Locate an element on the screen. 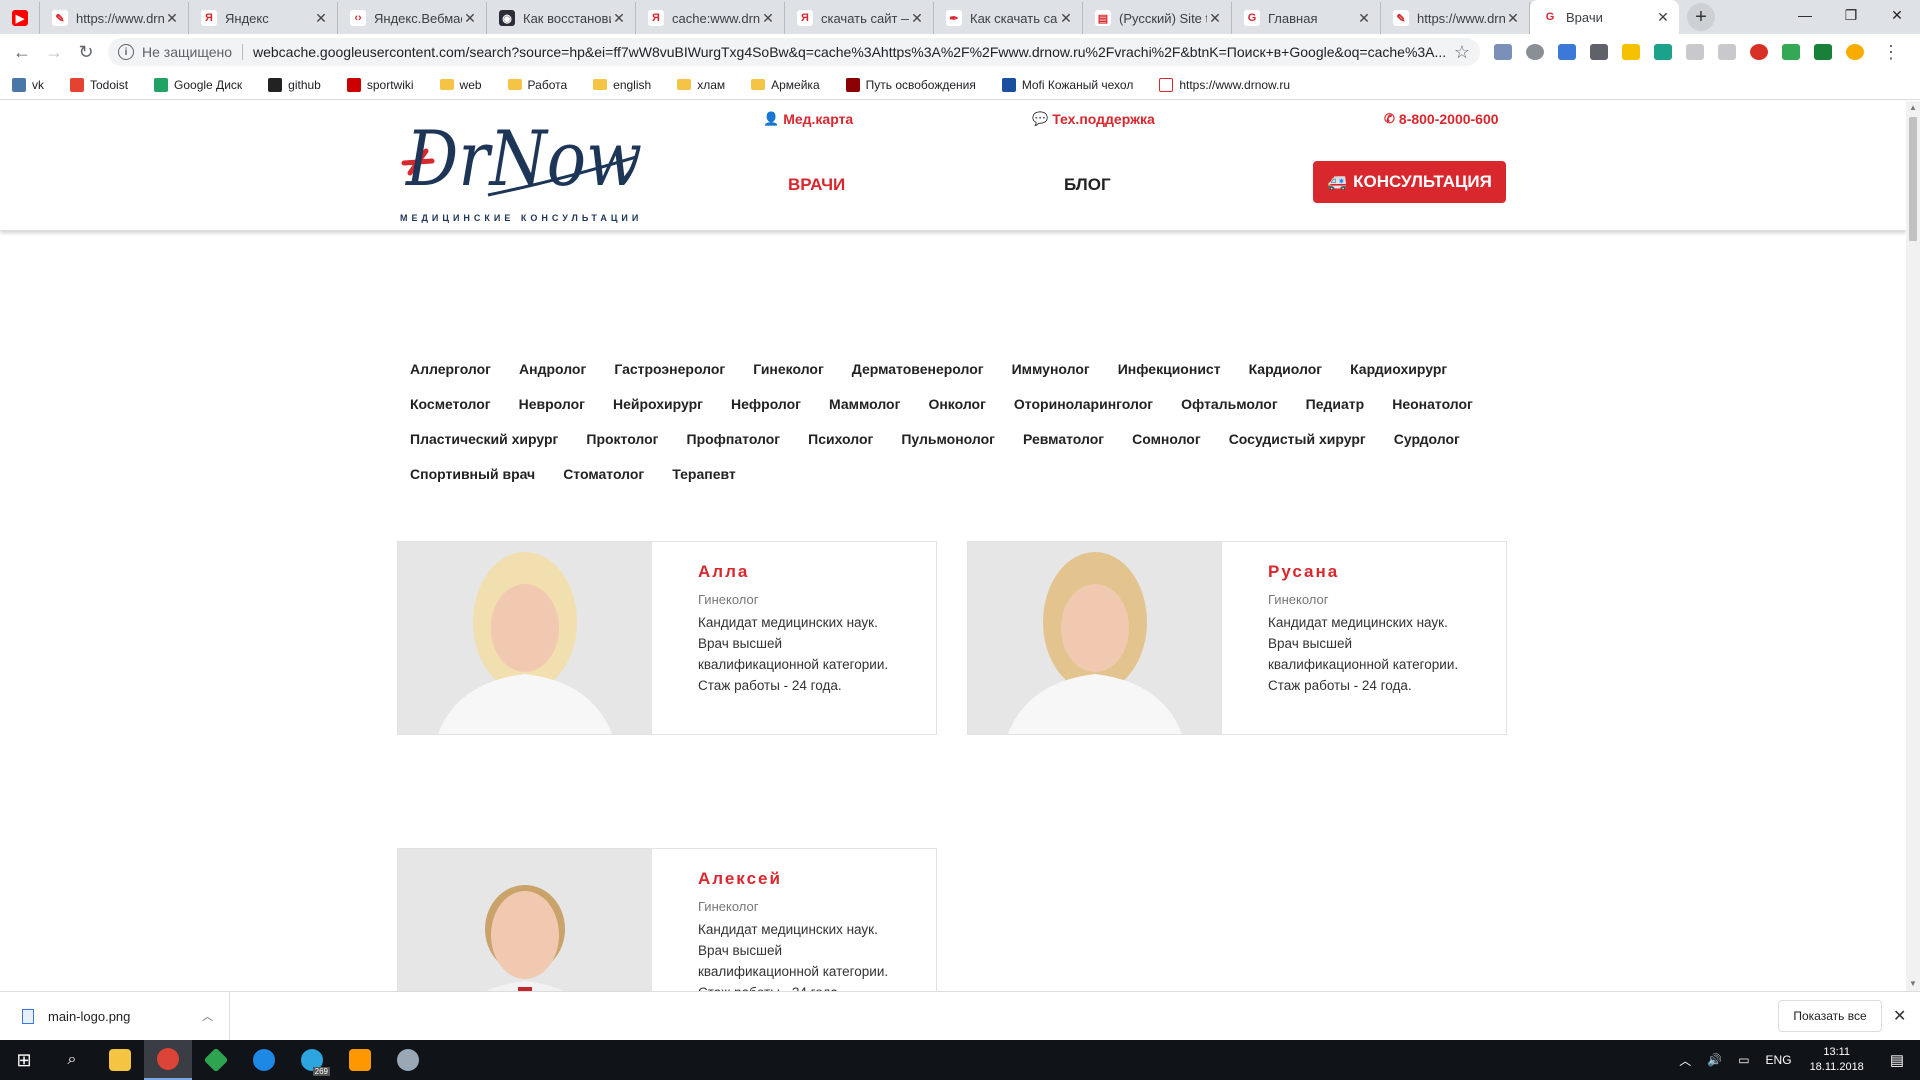  reload-button: ↻ is located at coordinates (86, 52).